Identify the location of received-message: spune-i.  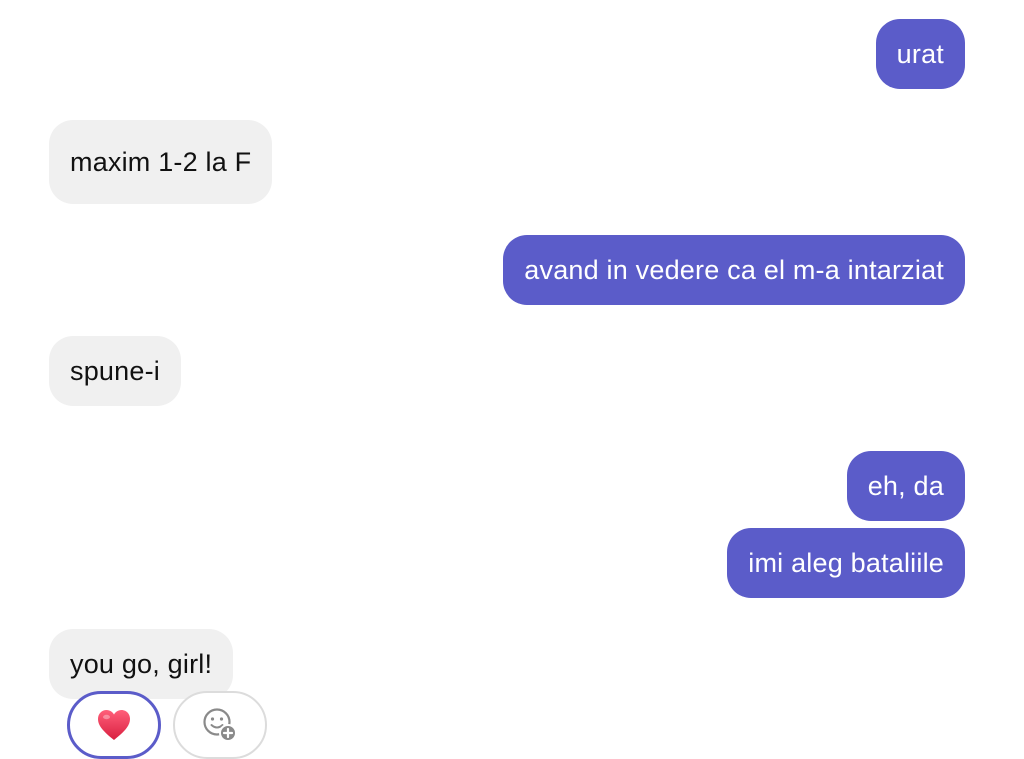
(115, 371).